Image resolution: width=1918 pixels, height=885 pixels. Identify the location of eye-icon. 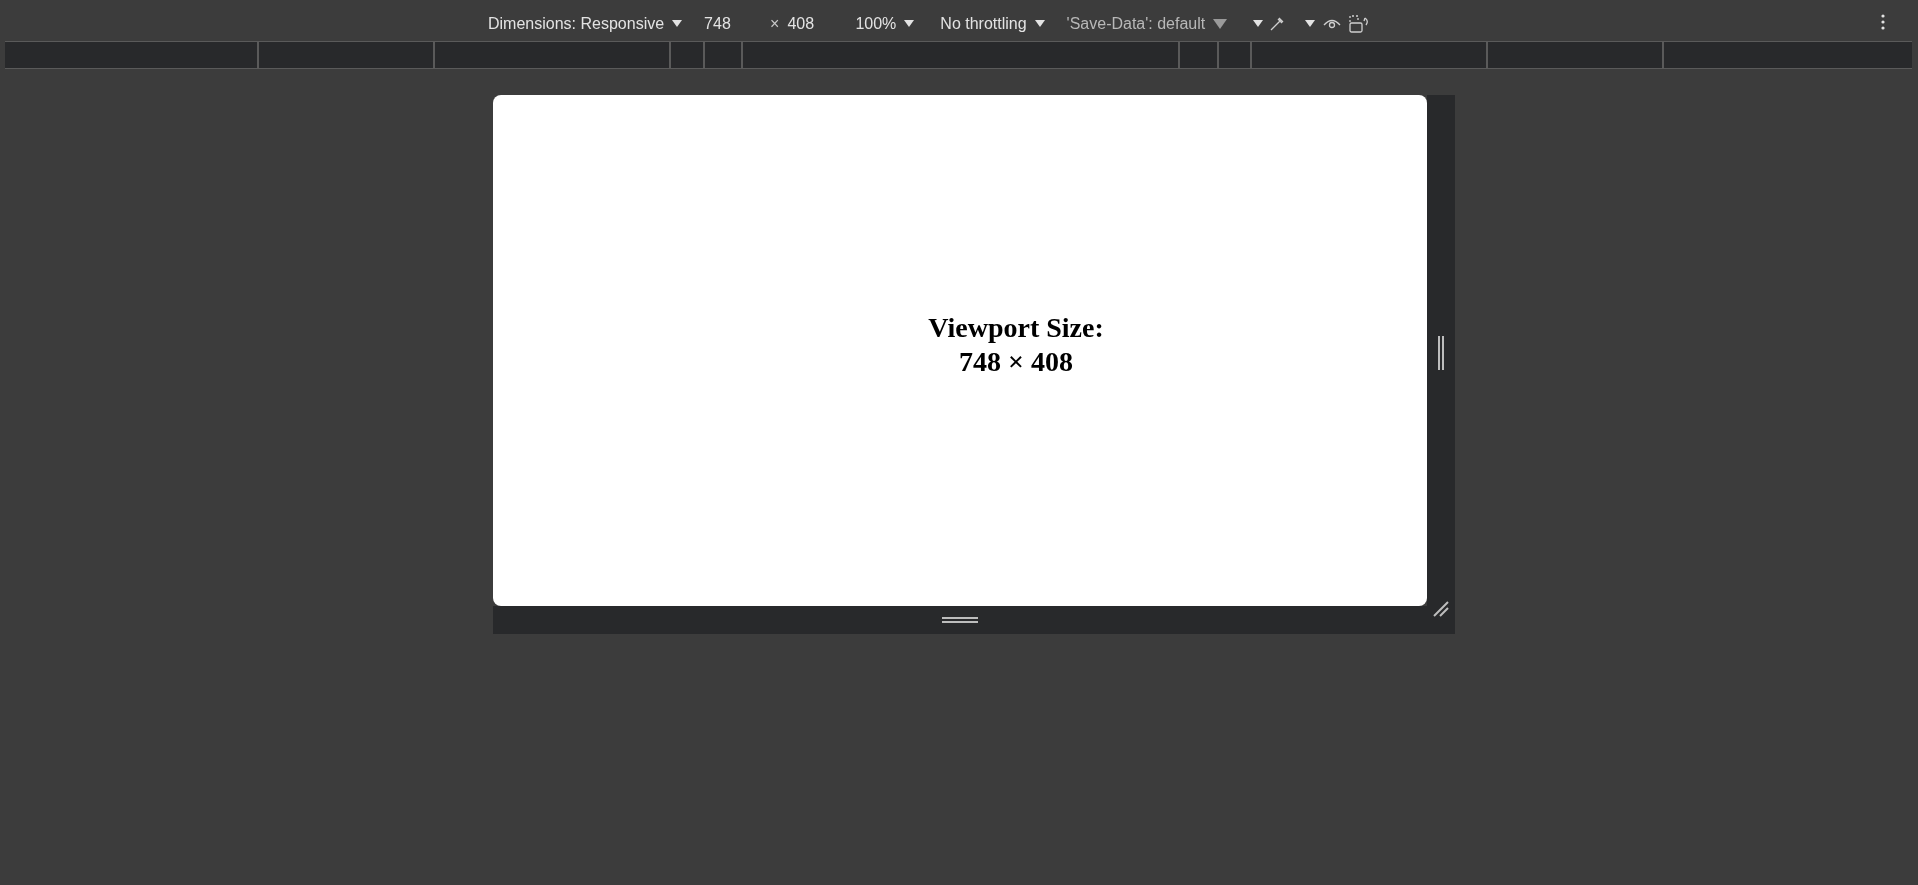
(1332, 23).